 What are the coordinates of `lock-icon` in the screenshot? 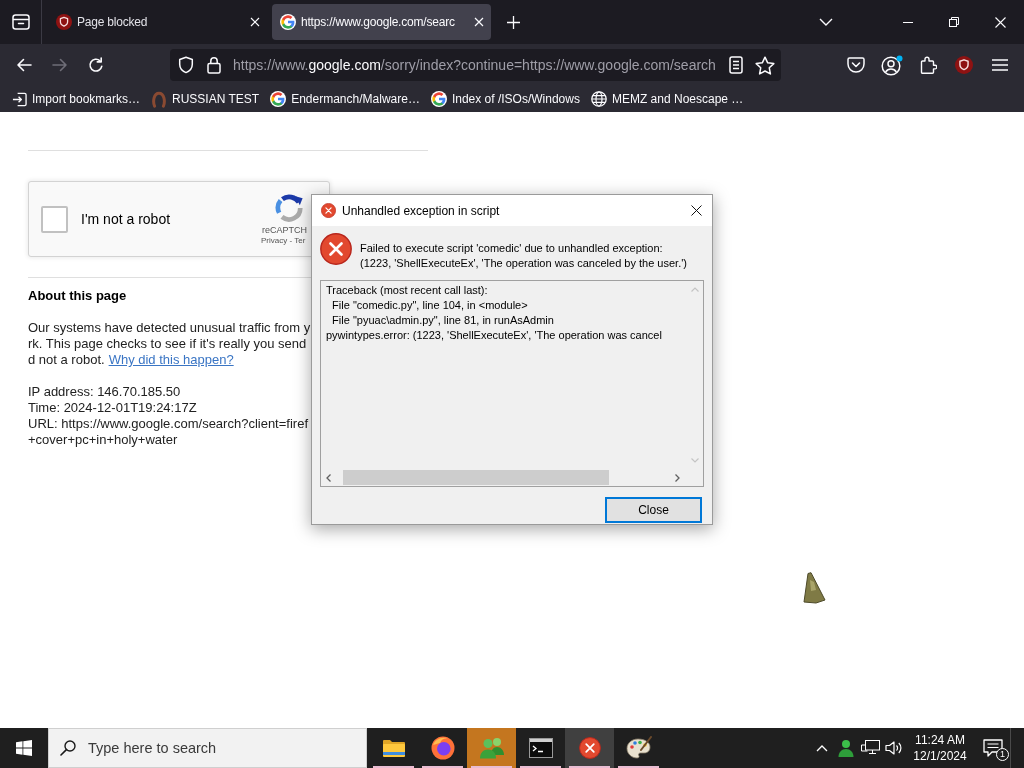 It's located at (214, 65).